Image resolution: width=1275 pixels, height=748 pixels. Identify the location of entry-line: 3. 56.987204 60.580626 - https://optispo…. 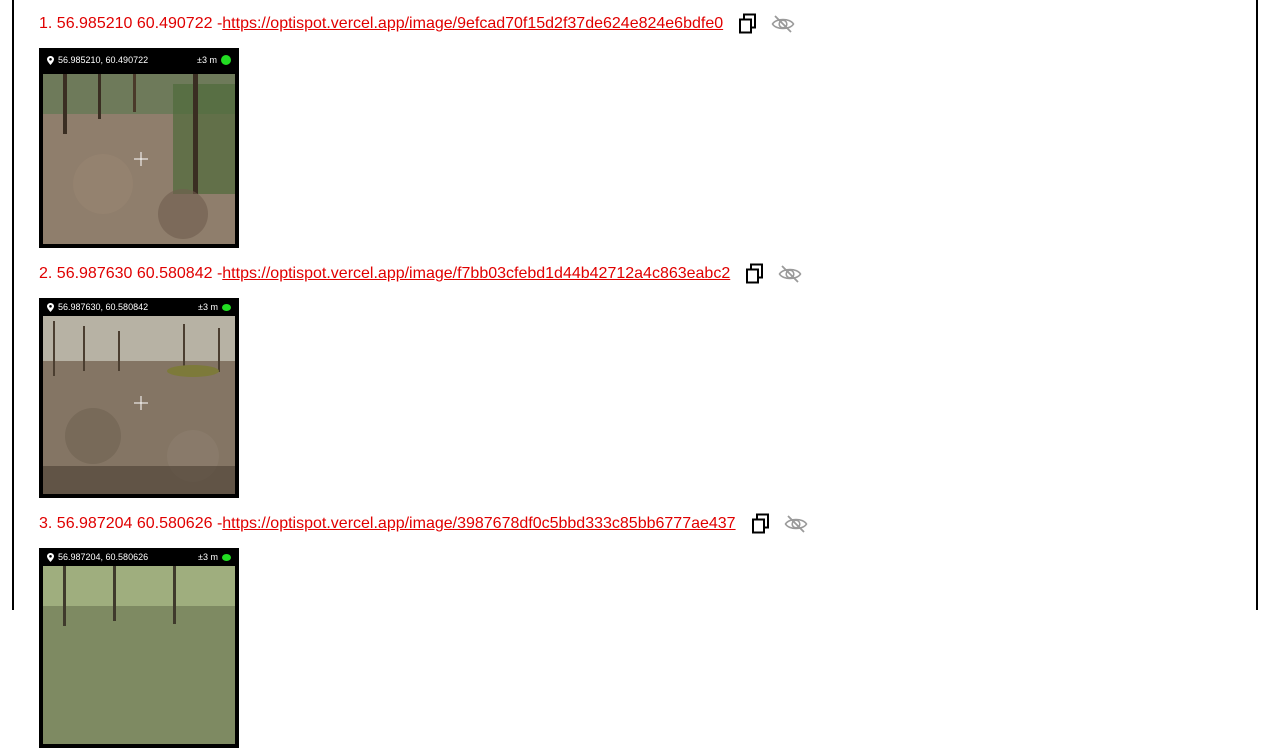
(423, 524).